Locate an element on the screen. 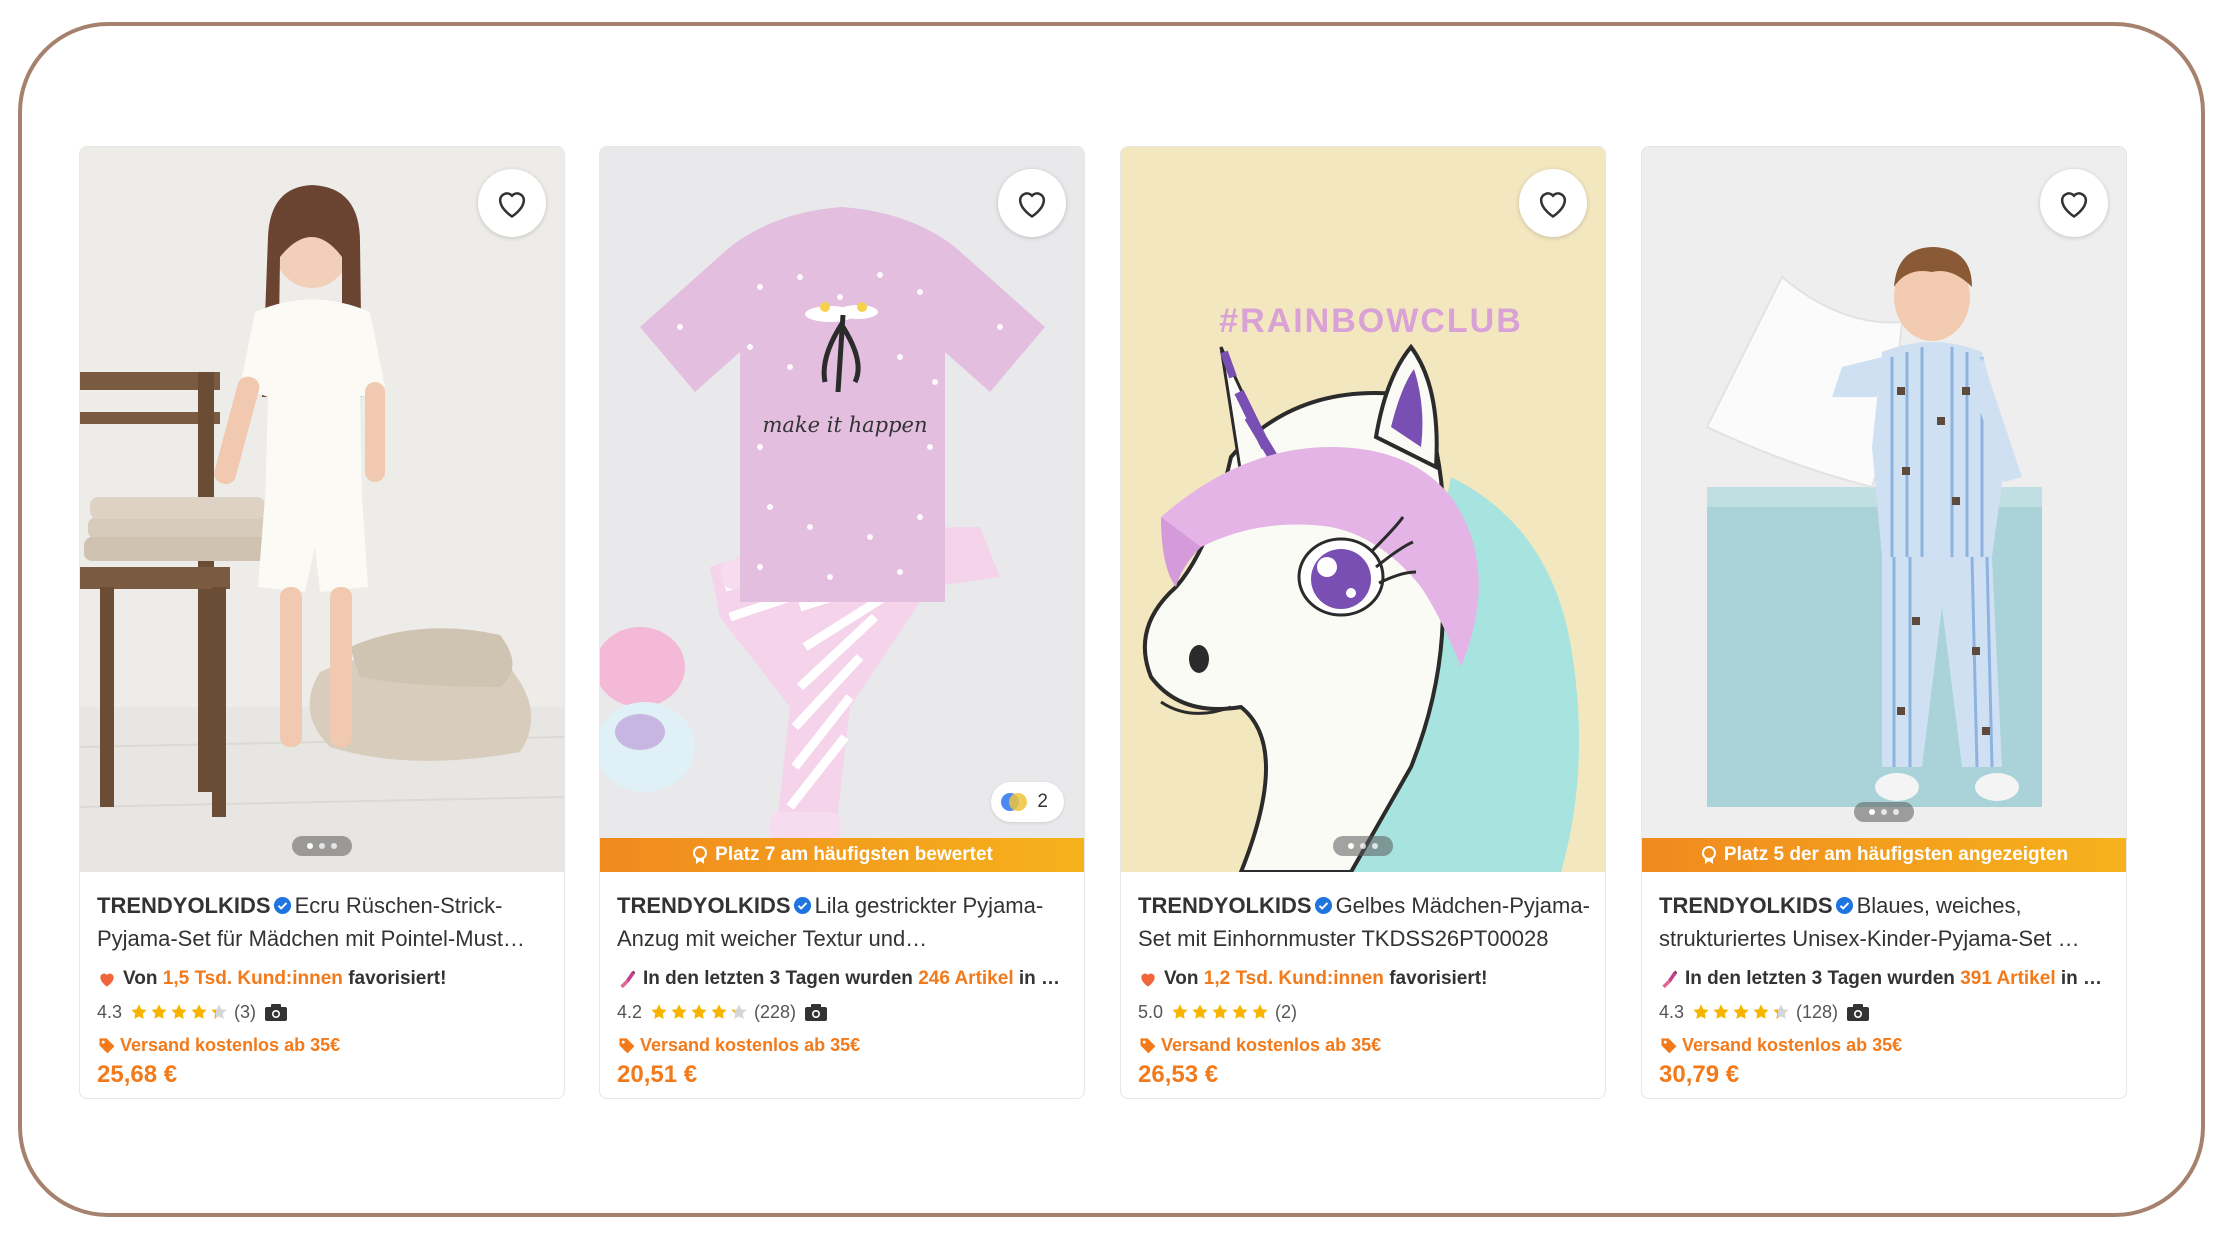  product-image: #RAINBOWCLUB is located at coordinates (1363, 509).